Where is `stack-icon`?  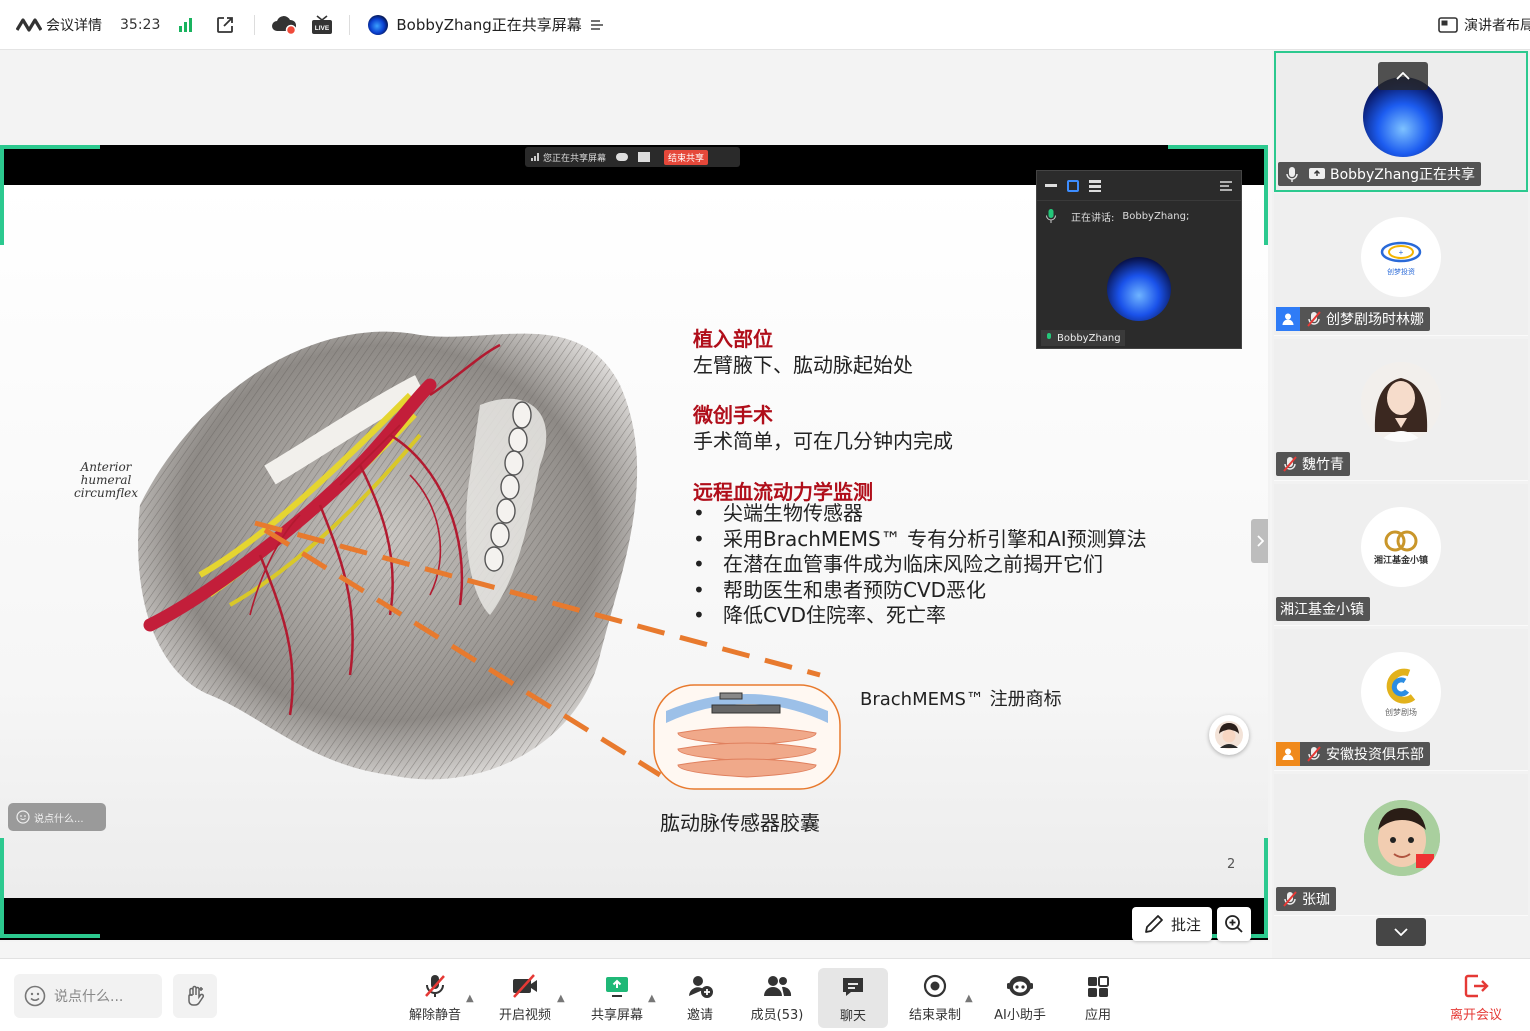 stack-icon is located at coordinates (1095, 185).